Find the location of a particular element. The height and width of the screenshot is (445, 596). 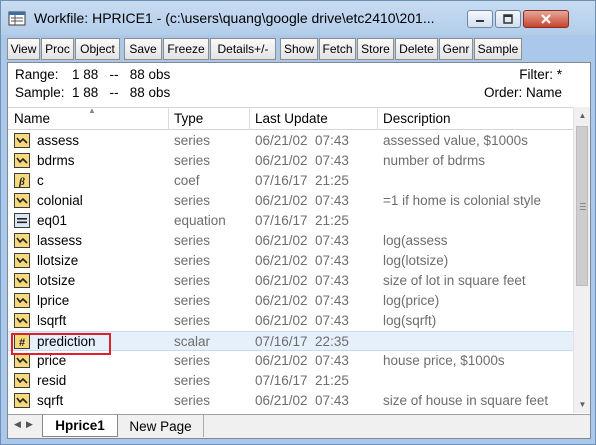

object-name: llotsize is located at coordinates (58, 260).